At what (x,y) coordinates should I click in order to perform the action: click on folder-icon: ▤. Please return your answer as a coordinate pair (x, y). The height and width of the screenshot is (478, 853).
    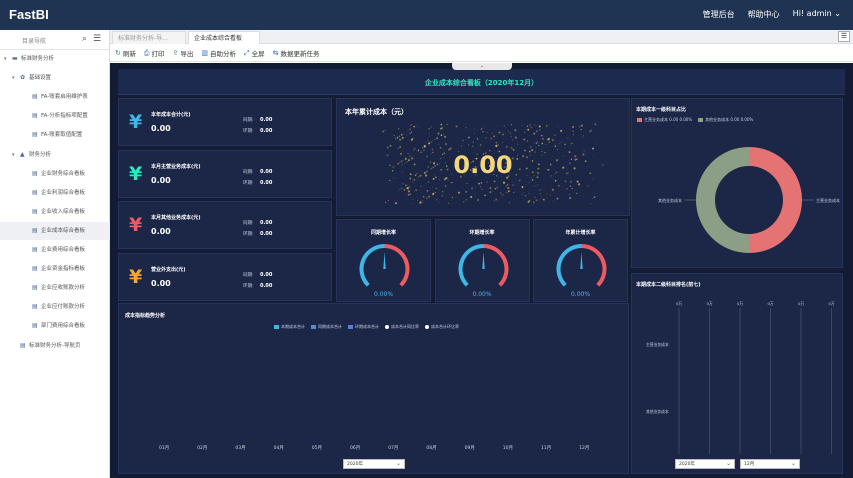
    Looking at the image, I should click on (23, 345).